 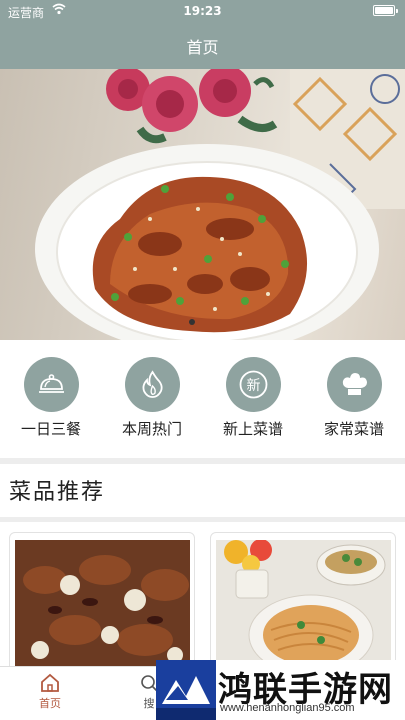 I want to click on category-item-hot: 本周热门, so click(x=152, y=398).